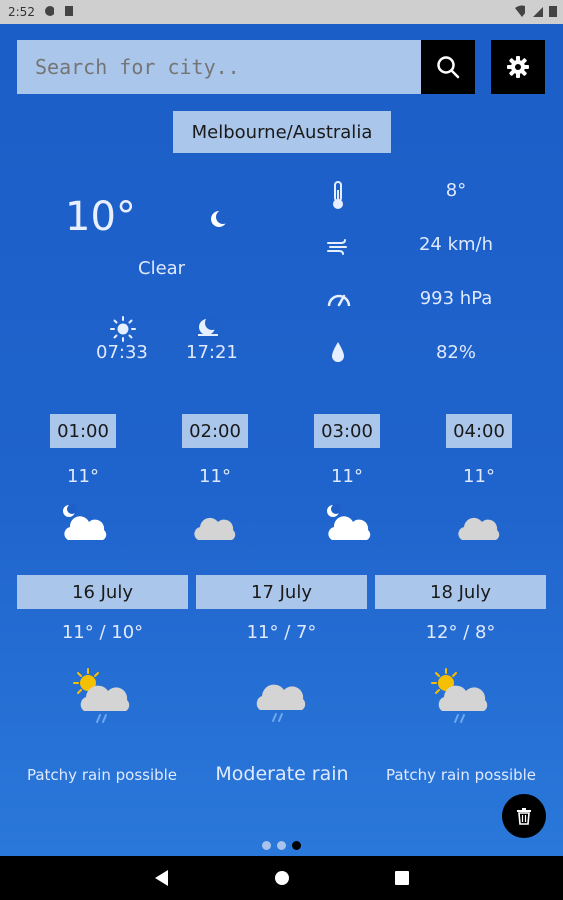 The width and height of the screenshot is (563, 900). I want to click on navigation-bar, so click(281, 878).